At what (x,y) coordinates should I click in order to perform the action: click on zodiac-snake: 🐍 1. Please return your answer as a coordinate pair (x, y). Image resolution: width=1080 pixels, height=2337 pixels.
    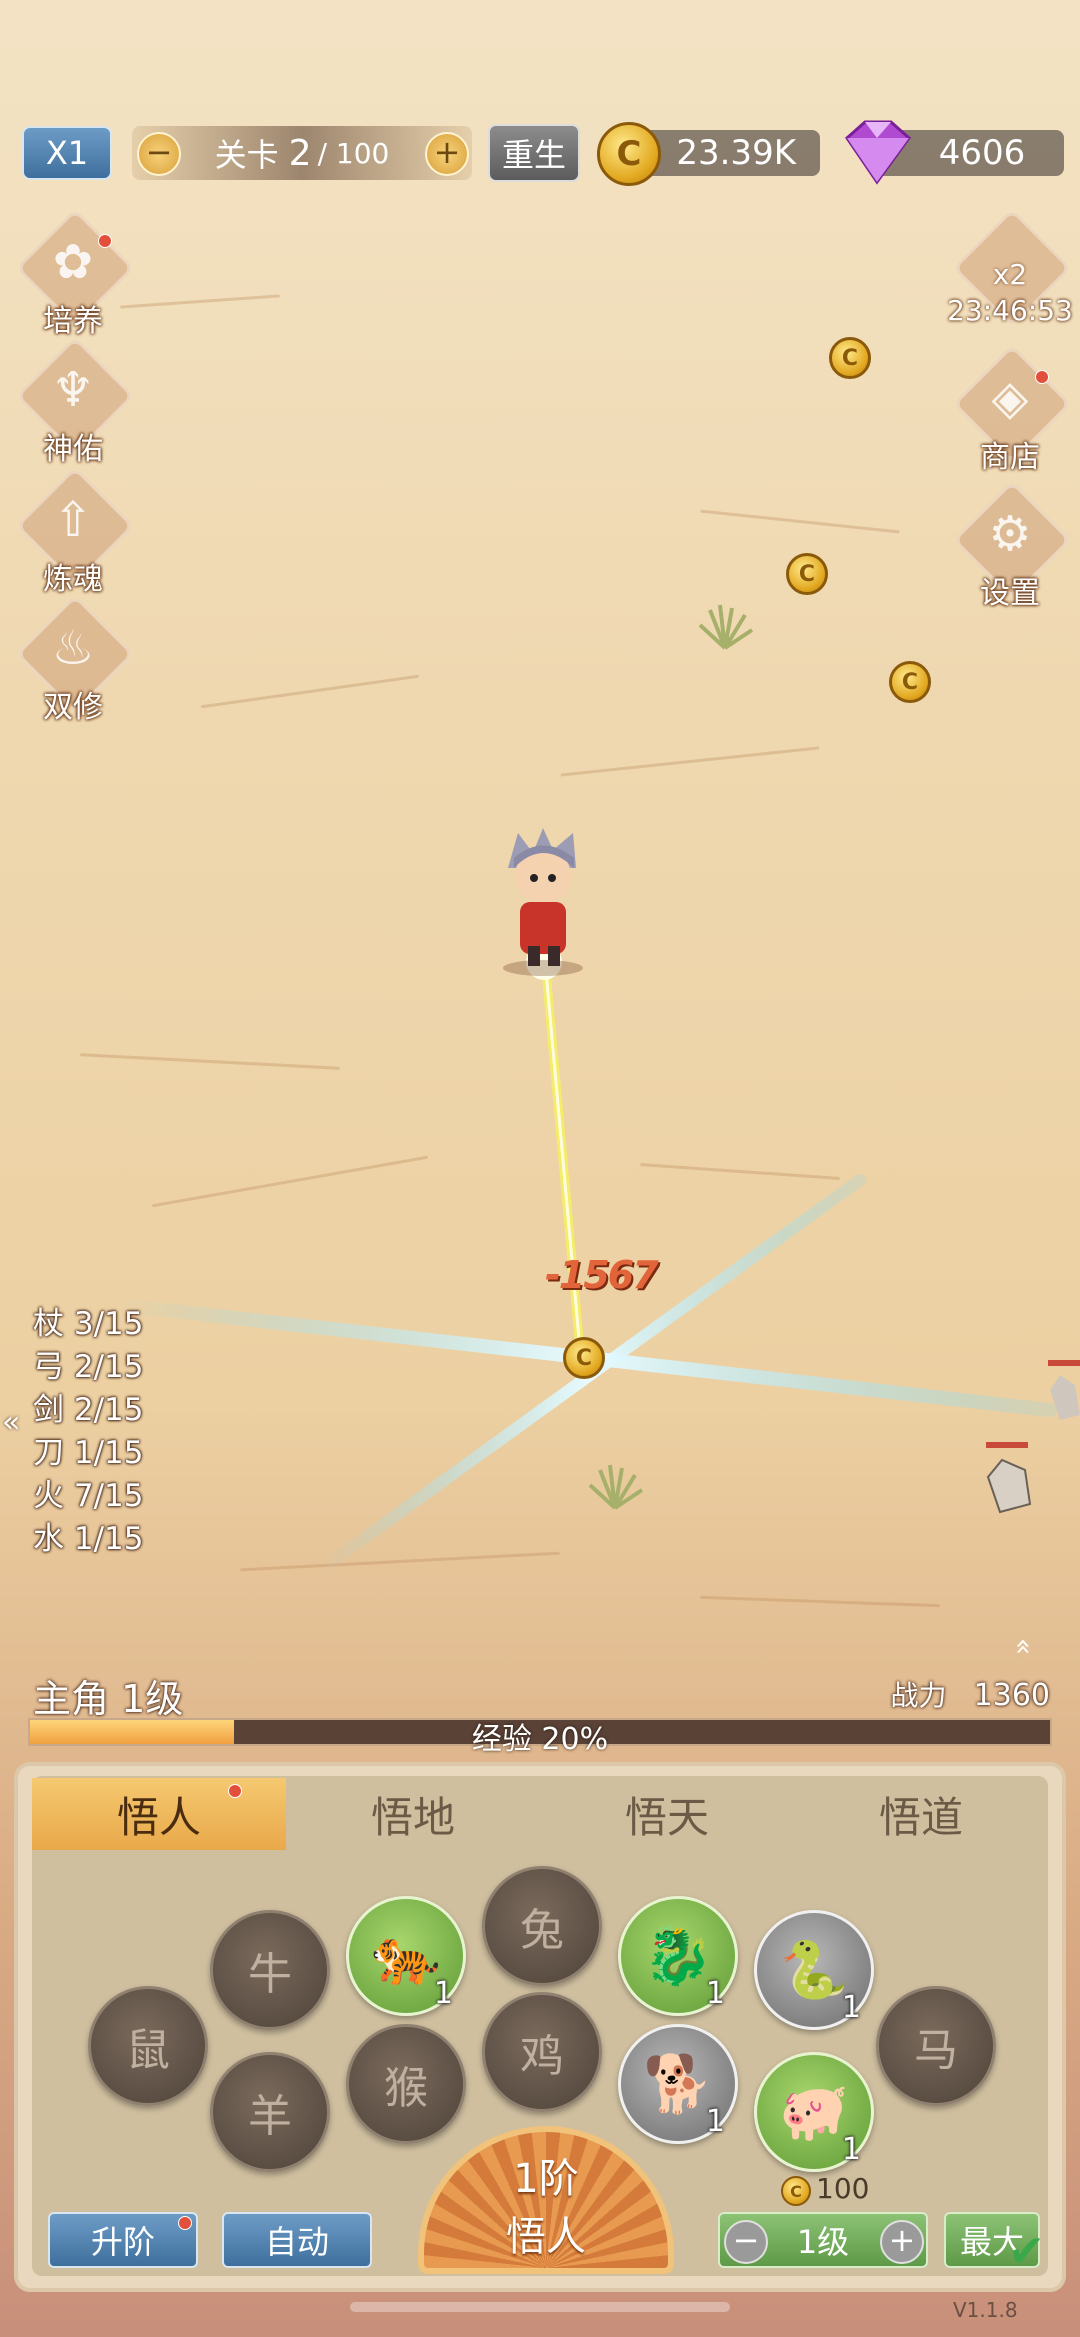
    Looking at the image, I should click on (814, 1970).